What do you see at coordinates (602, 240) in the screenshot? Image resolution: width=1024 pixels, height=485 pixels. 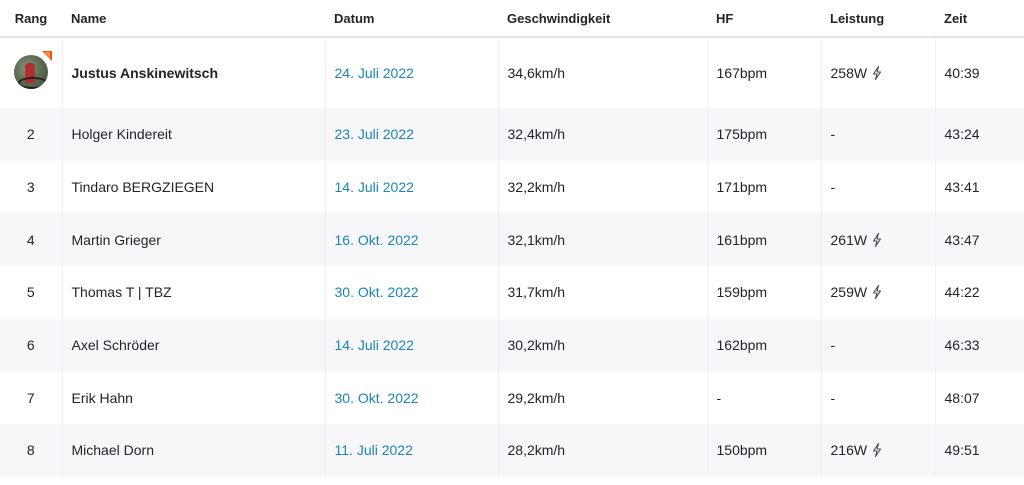 I see `speed-cell: 32,1km/h` at bounding box center [602, 240].